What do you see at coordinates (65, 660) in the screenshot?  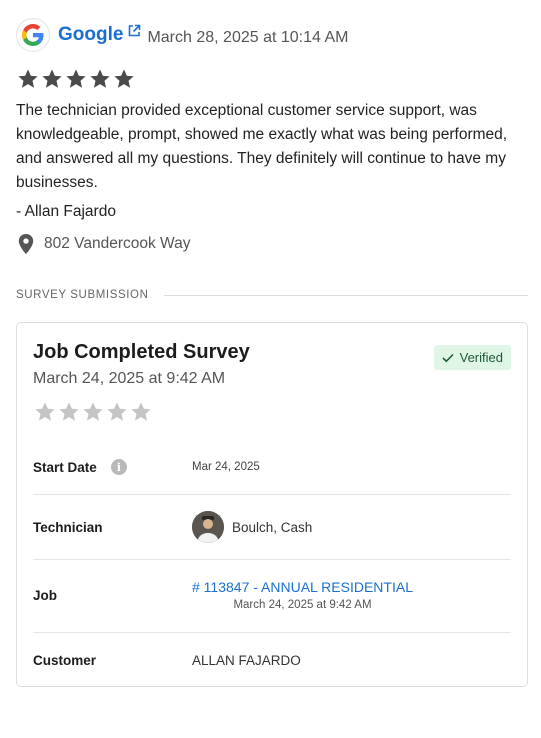 I see `customer-label: Customer` at bounding box center [65, 660].